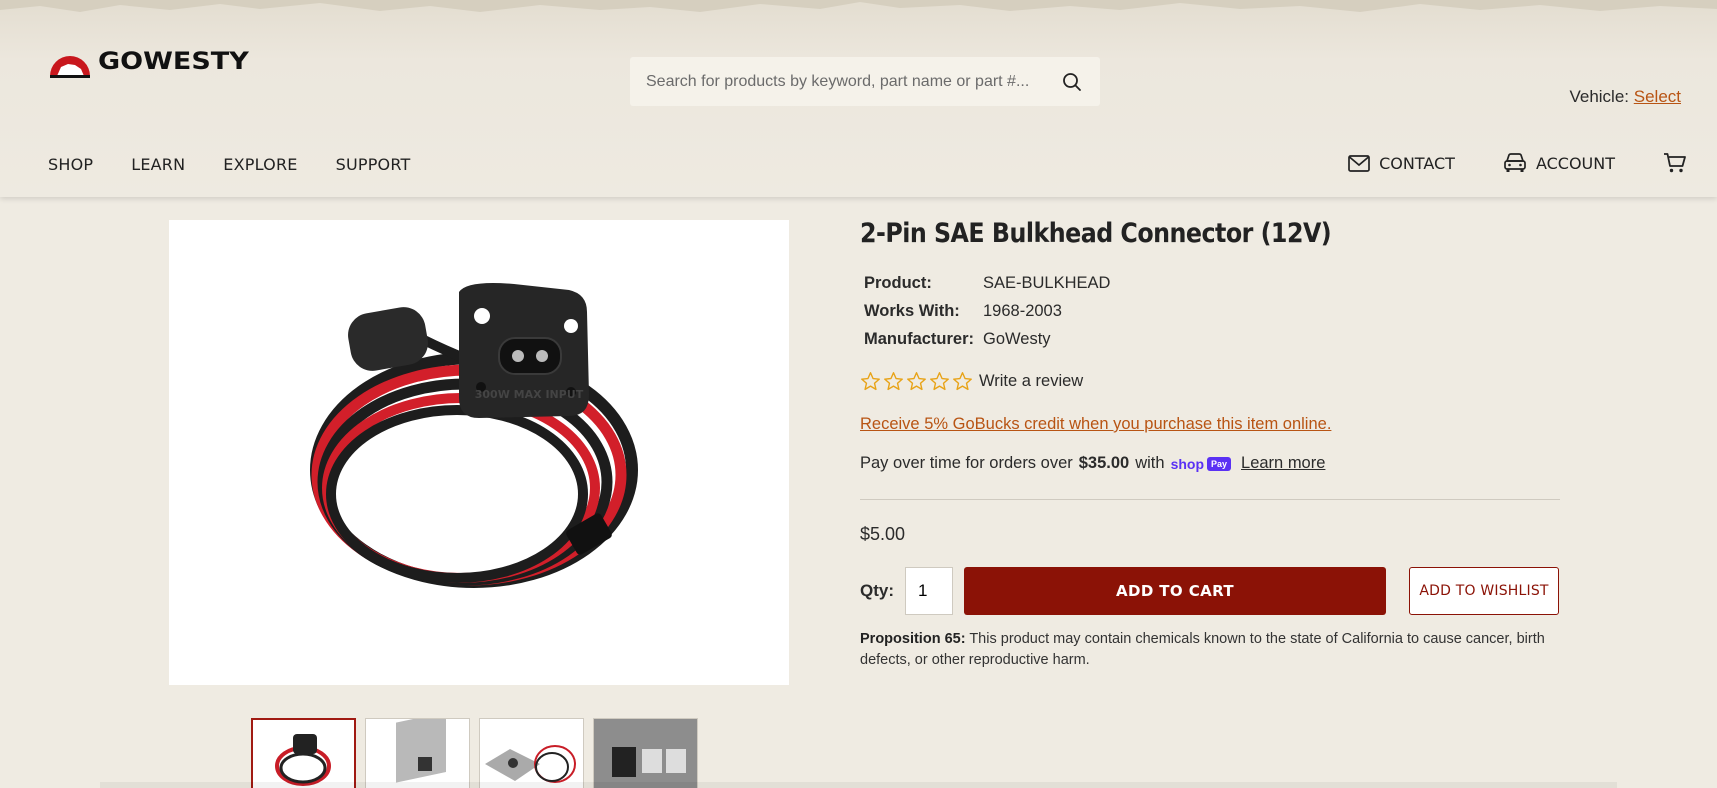 The width and height of the screenshot is (1717, 788). I want to click on thumbnail-strip, so click(474, 753).